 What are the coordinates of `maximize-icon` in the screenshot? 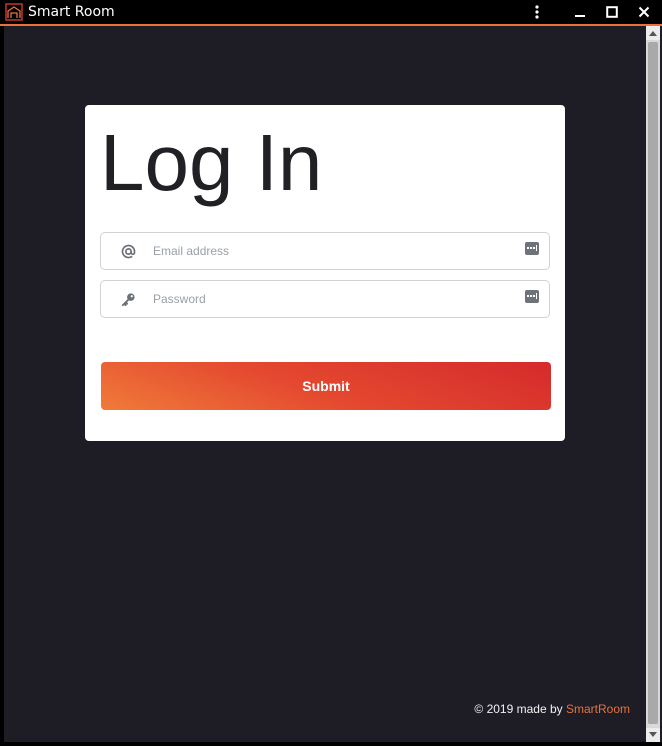 It's located at (612, 12).